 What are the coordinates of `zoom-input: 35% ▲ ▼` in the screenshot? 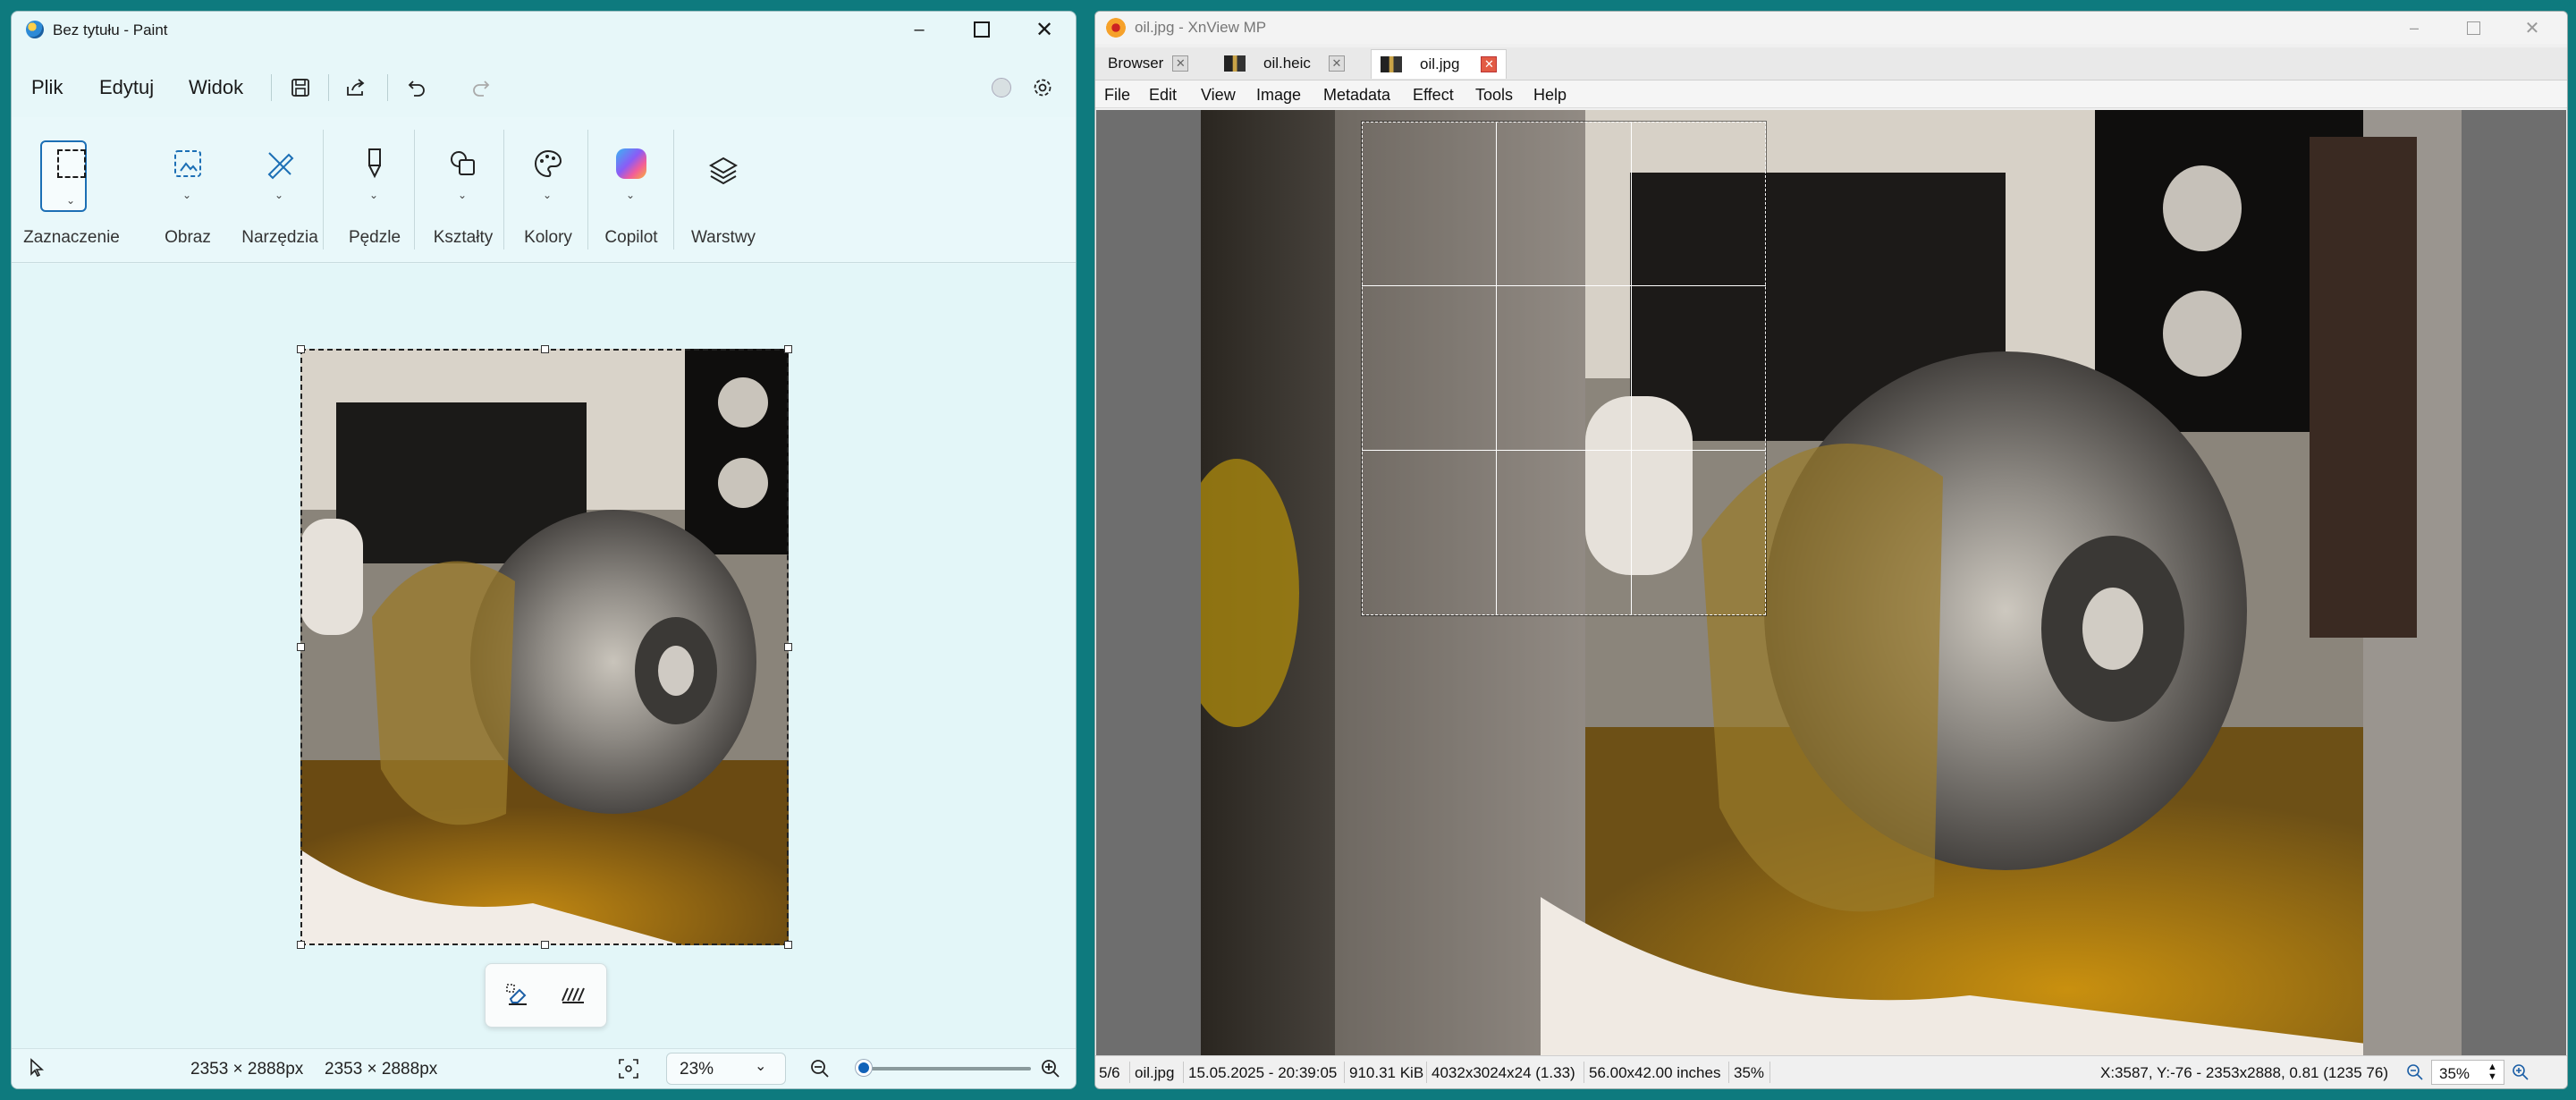 It's located at (2467, 1072).